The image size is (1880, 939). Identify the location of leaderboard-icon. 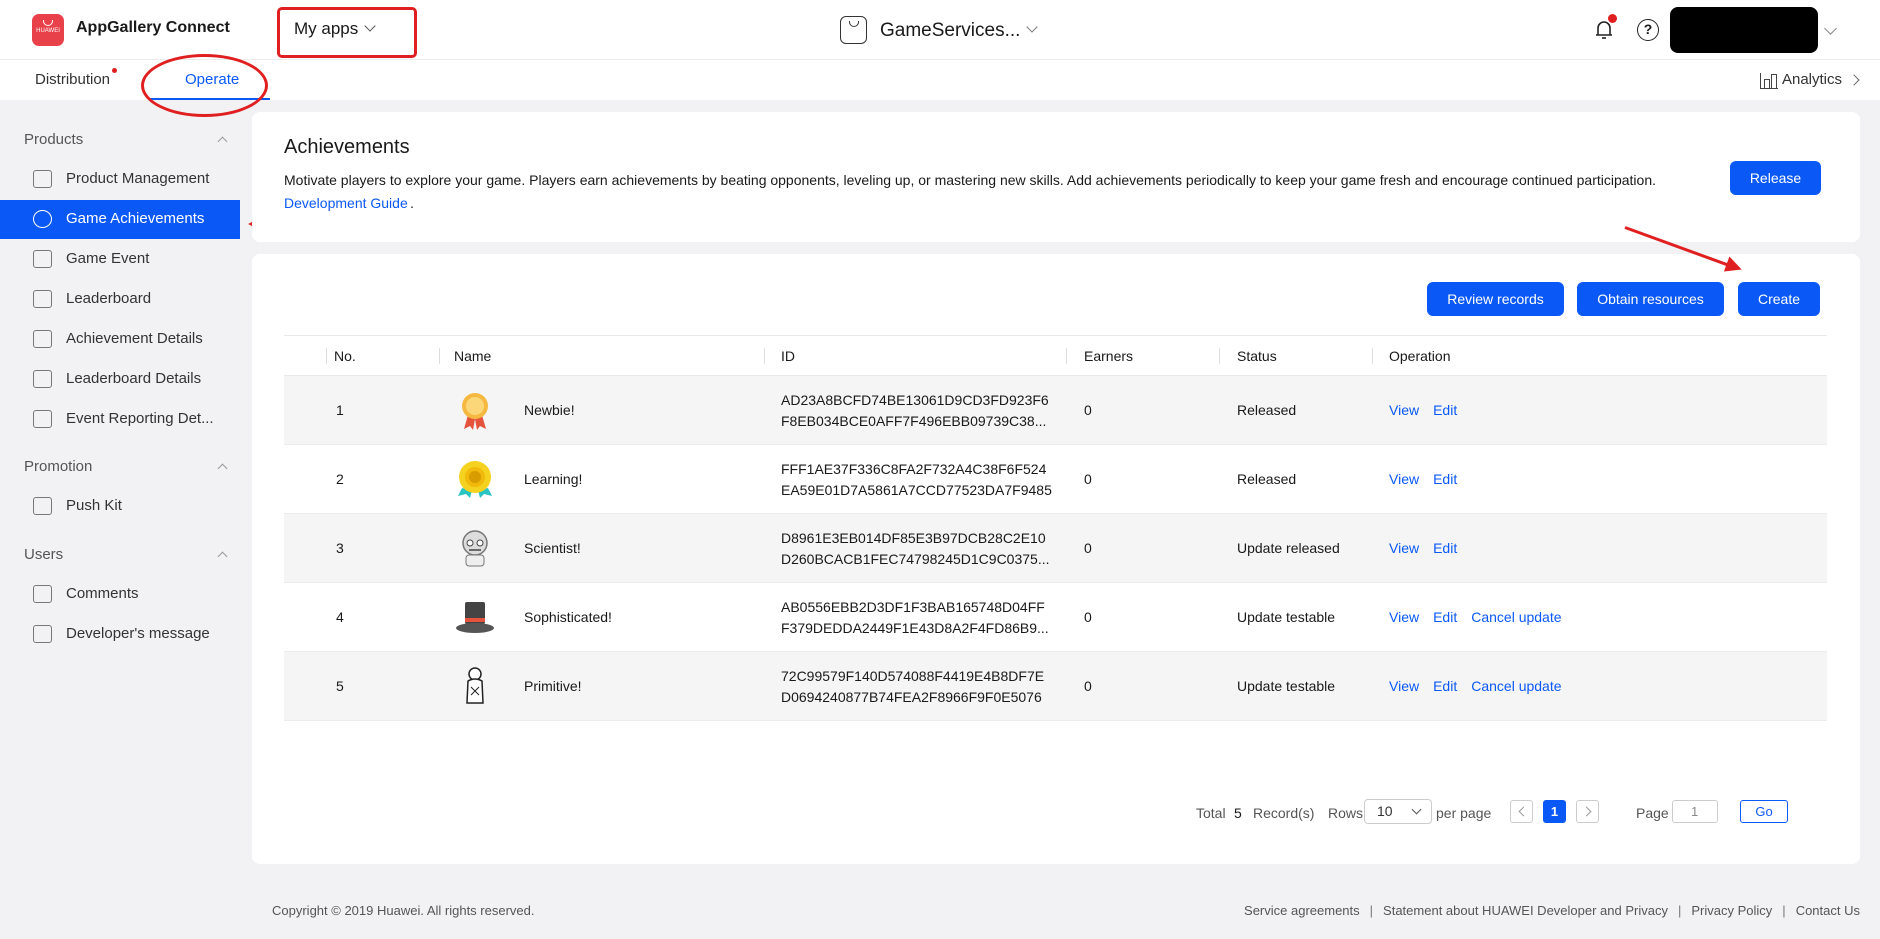
(42, 299).